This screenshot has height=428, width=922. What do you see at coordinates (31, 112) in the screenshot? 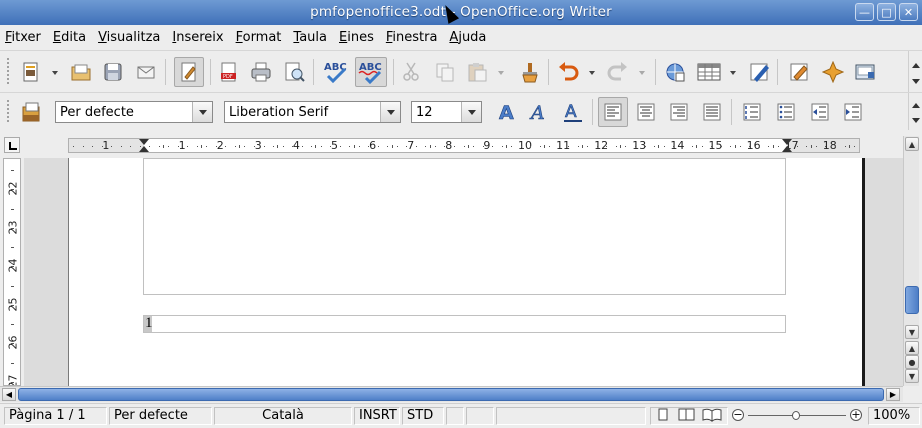
I see `styles-formatting-icon` at bounding box center [31, 112].